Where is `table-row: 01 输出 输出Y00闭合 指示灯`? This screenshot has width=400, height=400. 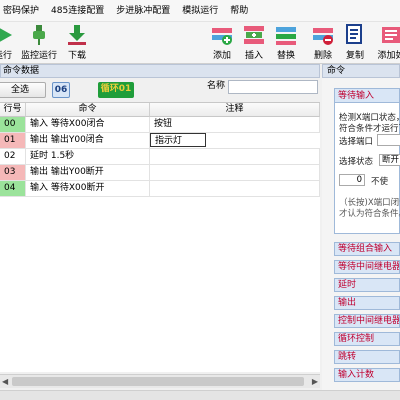
table-row: 01 输出 输出Y00闭合 指示灯 is located at coordinates (160, 141).